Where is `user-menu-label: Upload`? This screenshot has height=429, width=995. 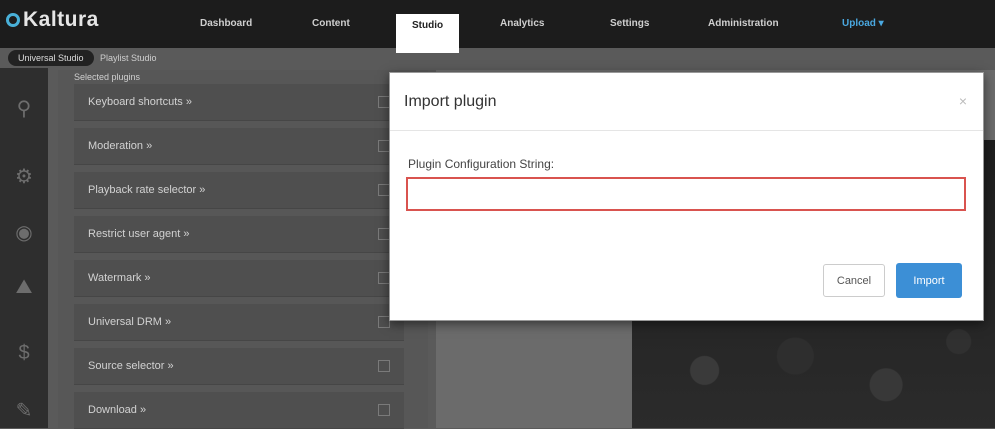 user-menu-label: Upload is located at coordinates (859, 23).